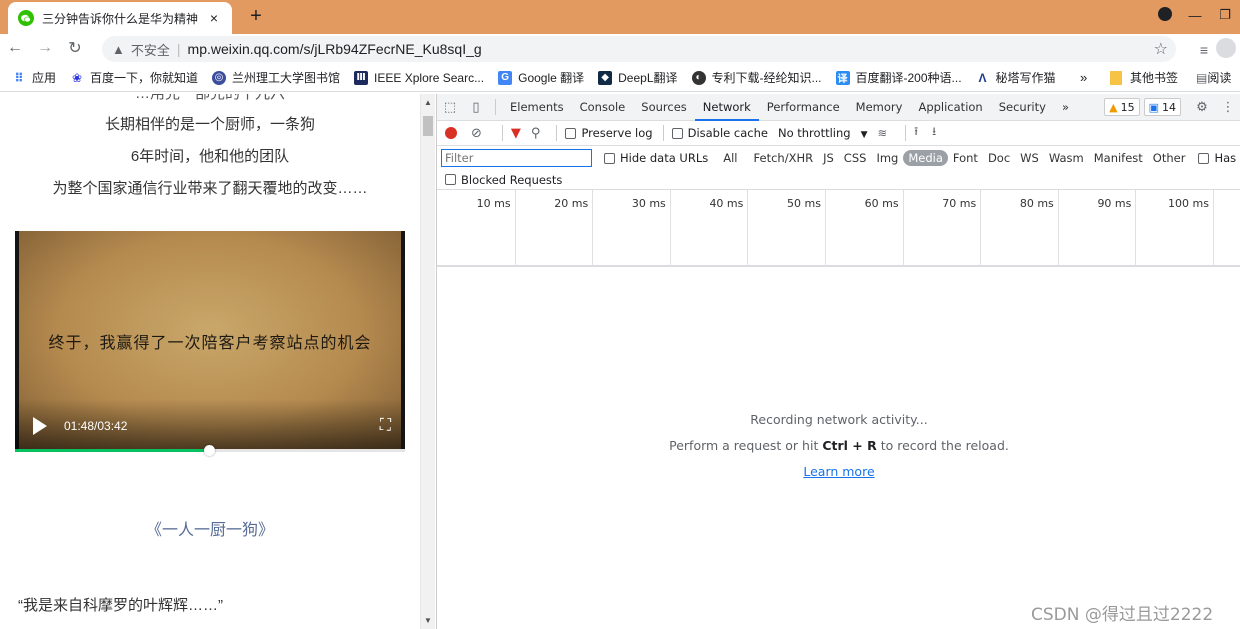 The width and height of the screenshot is (1240, 629). Describe the element at coordinates (1162, 107) in the screenshot. I see `messages-badge: ▣ 14` at that location.